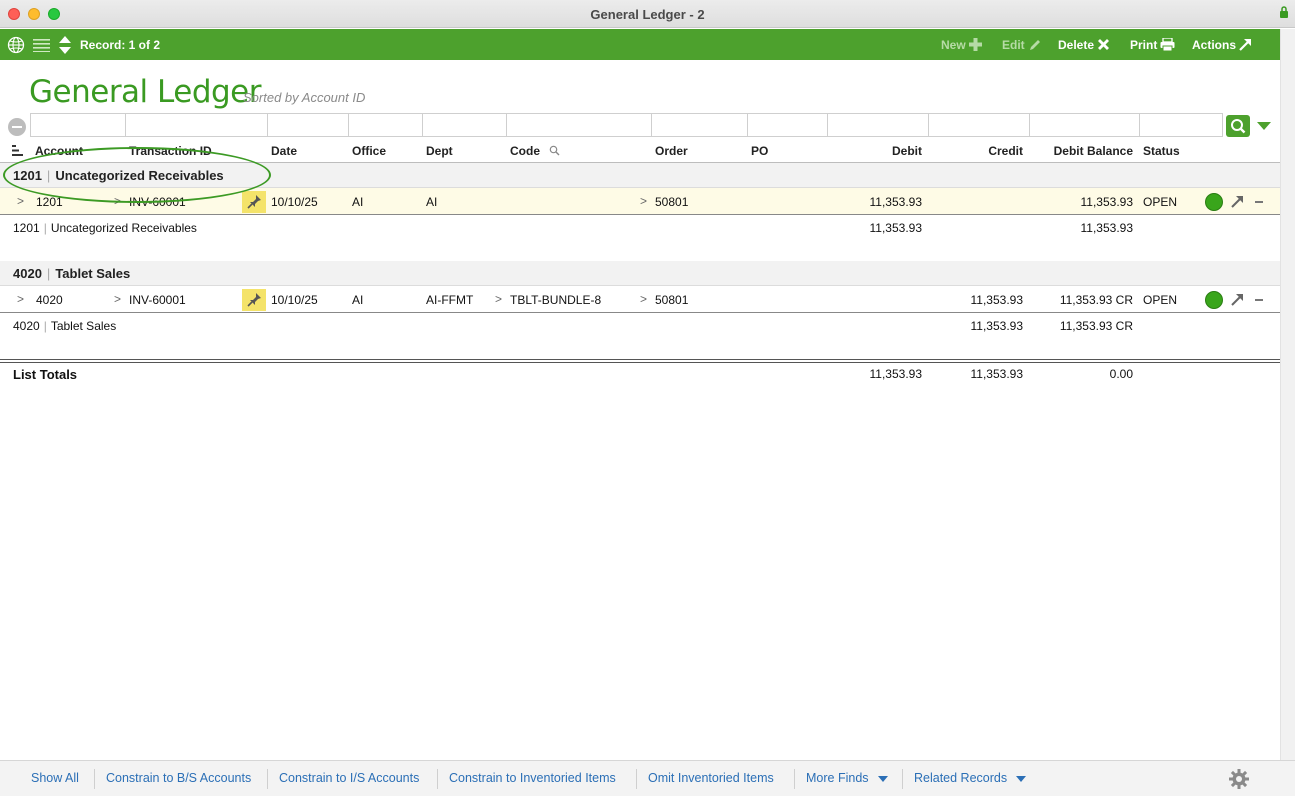 Image resolution: width=1295 pixels, height=796 pixels. What do you see at coordinates (18, 150) in the screenshot?
I see `sort-icon` at bounding box center [18, 150].